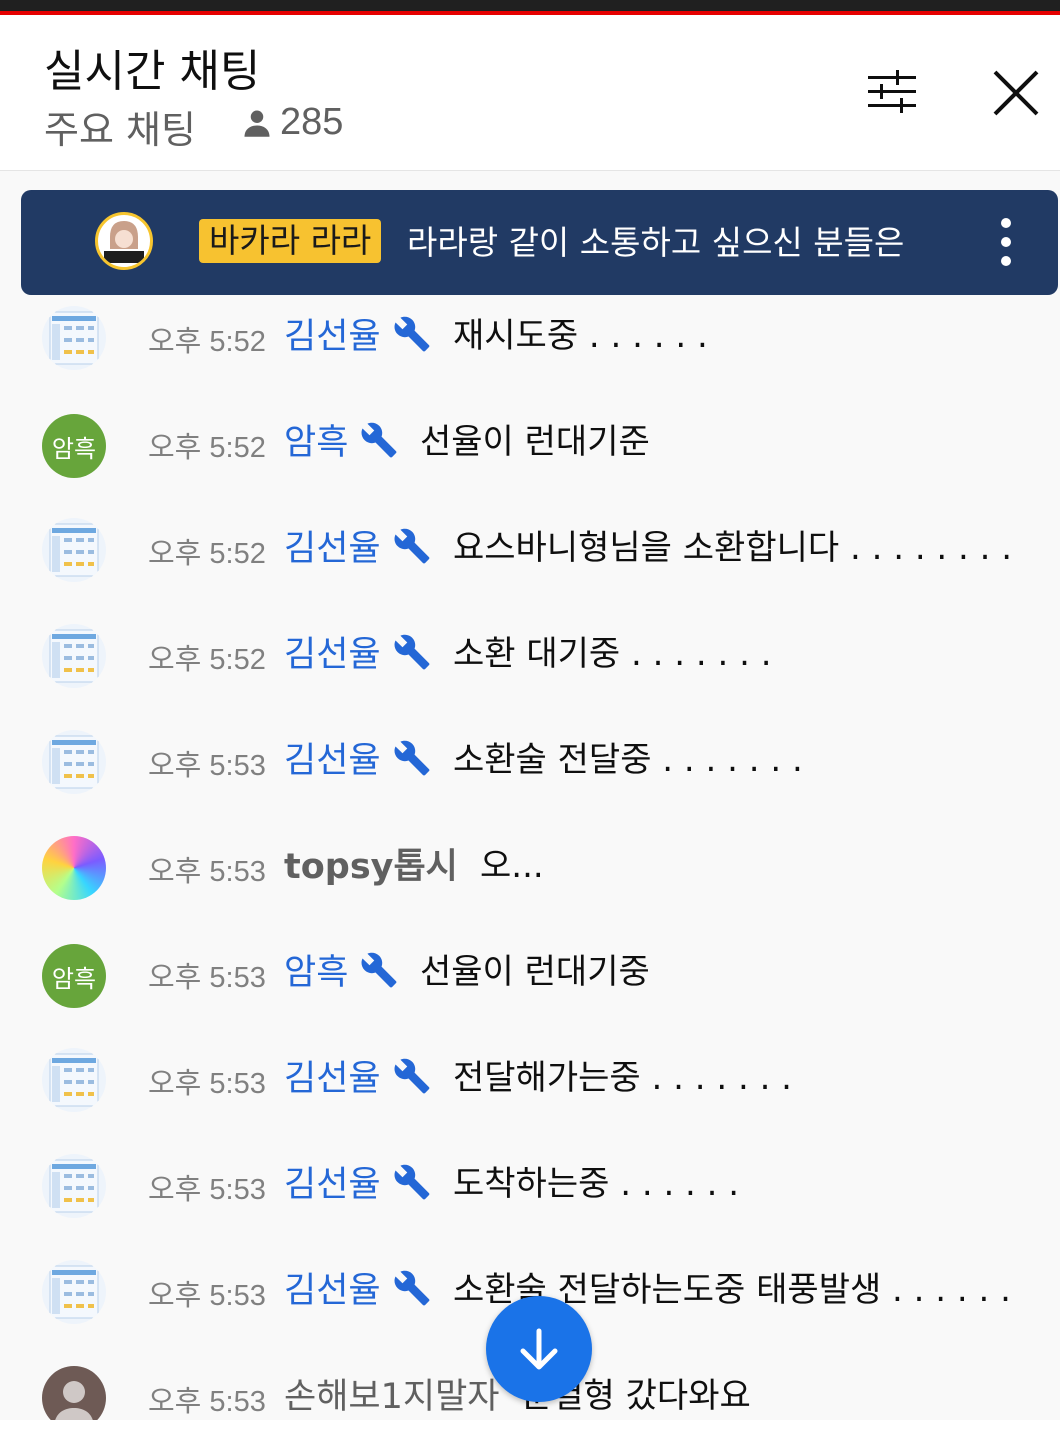 The image size is (1060, 1434). I want to click on viewer-count-value: 285, so click(312, 122).